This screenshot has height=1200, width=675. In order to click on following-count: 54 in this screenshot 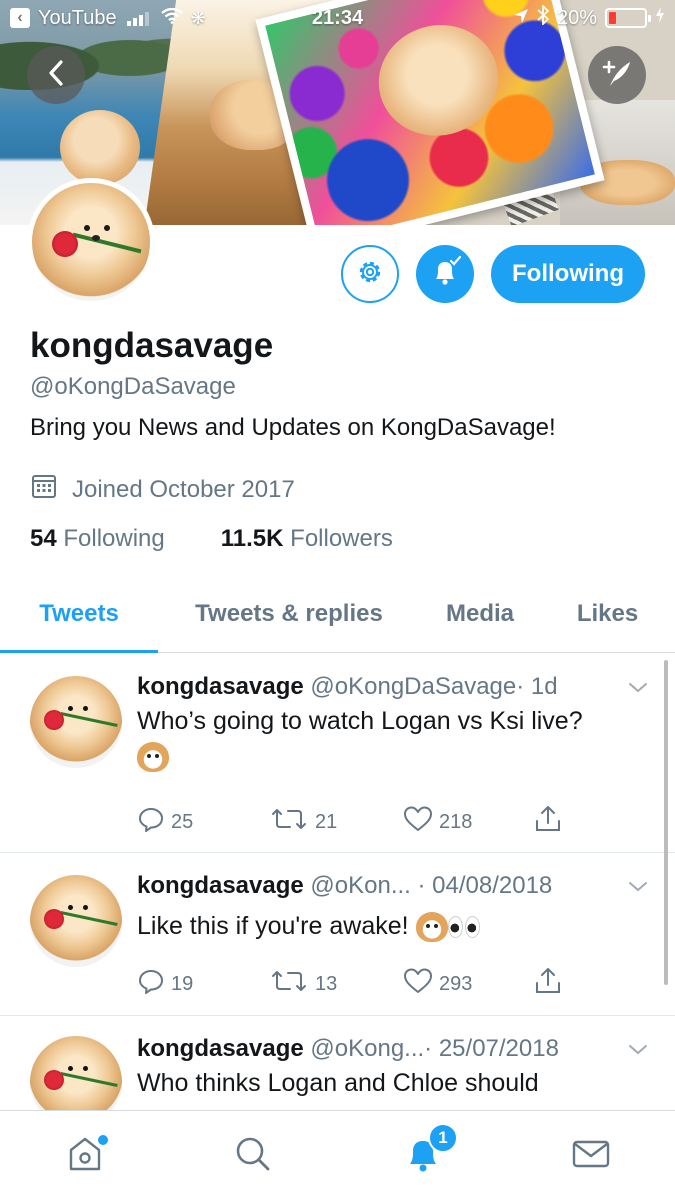, I will do `click(43, 538)`.